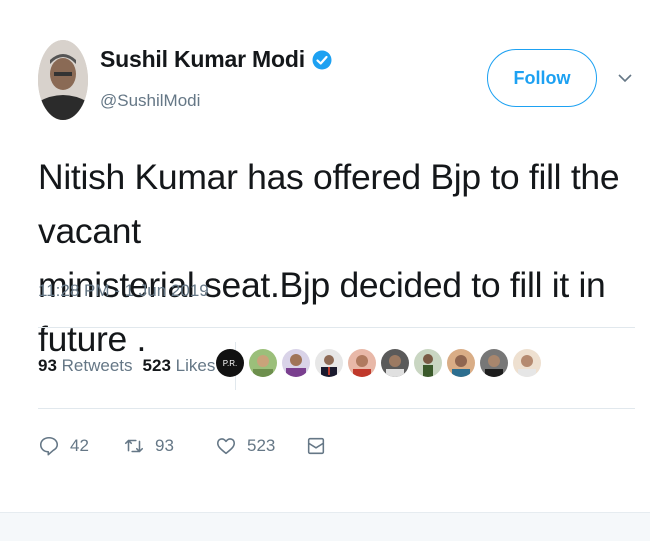 The width and height of the screenshot is (650, 541). What do you see at coordinates (195, 365) in the screenshot?
I see `likes-label: Likes` at bounding box center [195, 365].